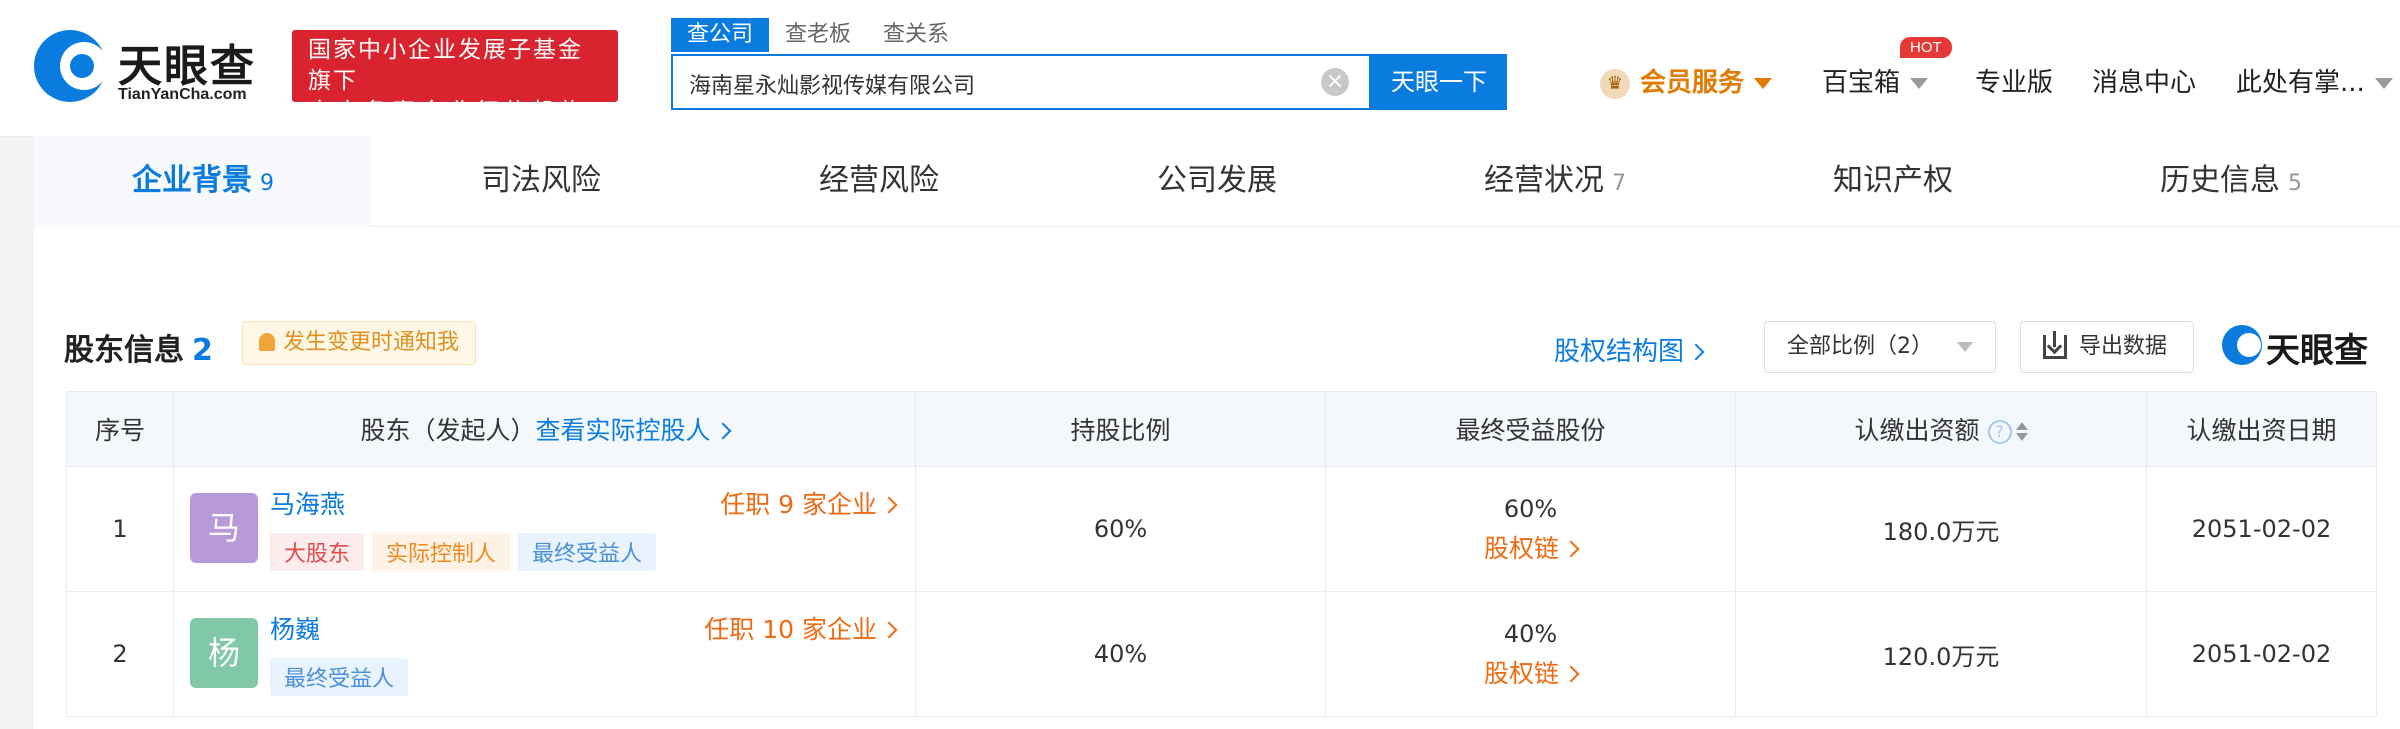 The width and height of the screenshot is (2400, 729). What do you see at coordinates (1021, 82) in the screenshot?
I see `search-input: 海南星永灿影视传媒有限公司 ×` at bounding box center [1021, 82].